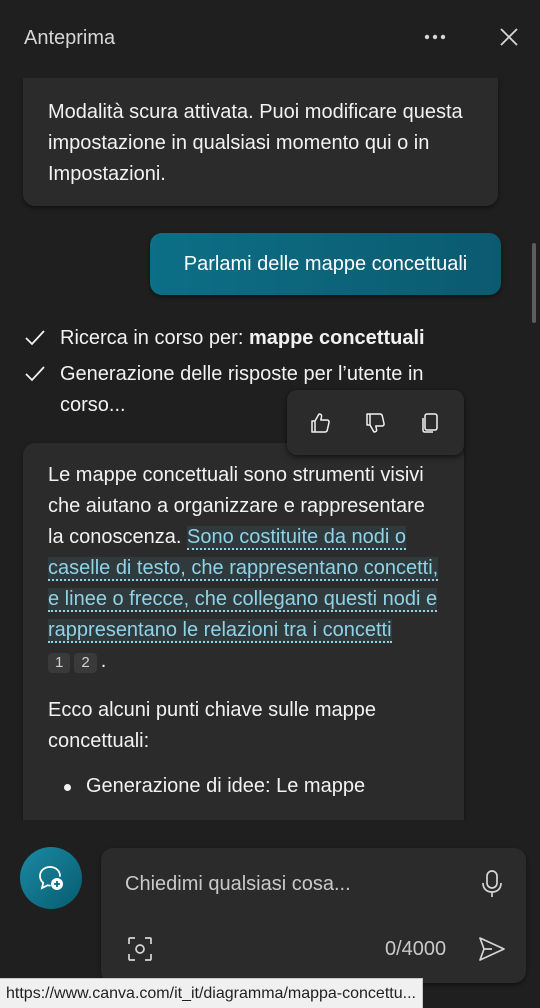 This screenshot has height=1008, width=540. I want to click on user-message: Parlami delle mappe concettuali, so click(325, 264).